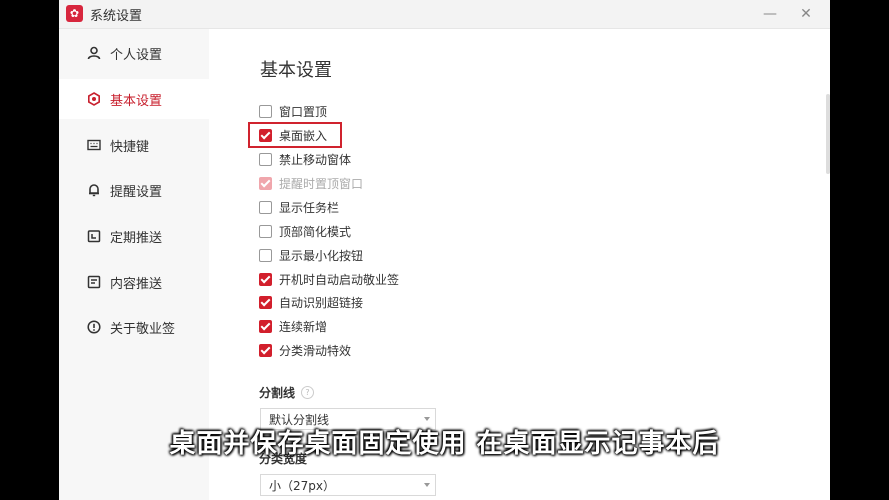 The height and width of the screenshot is (500, 889). Describe the element at coordinates (116, 16) in the screenshot. I see `window-title: 系统设置` at that location.